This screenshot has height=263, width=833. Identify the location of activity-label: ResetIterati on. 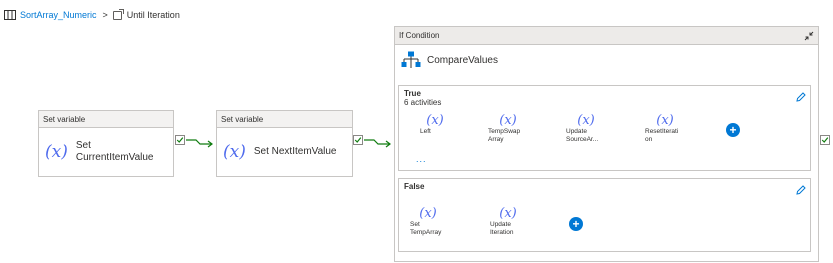
(662, 135).